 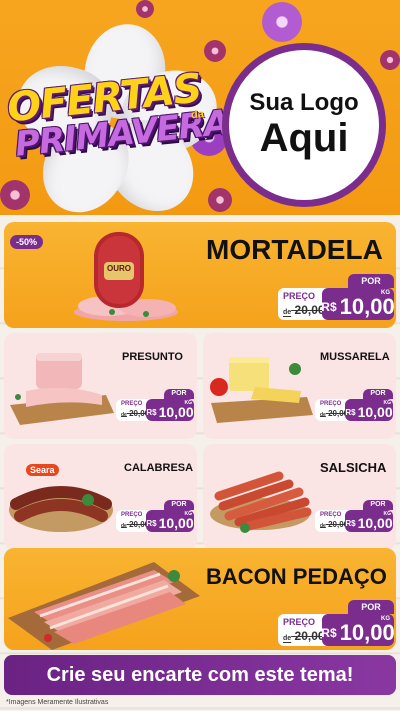 I want to click on logo-placeholder: Sua Logo Aqui, so click(x=304, y=125).